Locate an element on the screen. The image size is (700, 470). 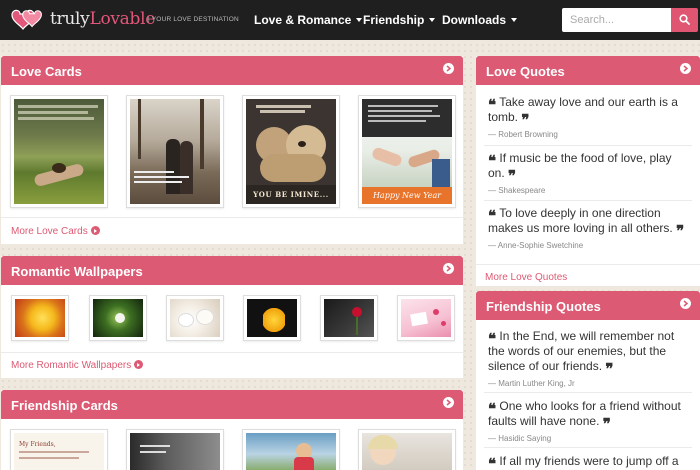
more-love-quotes-link: More Love Quotes is located at coordinates (526, 277).